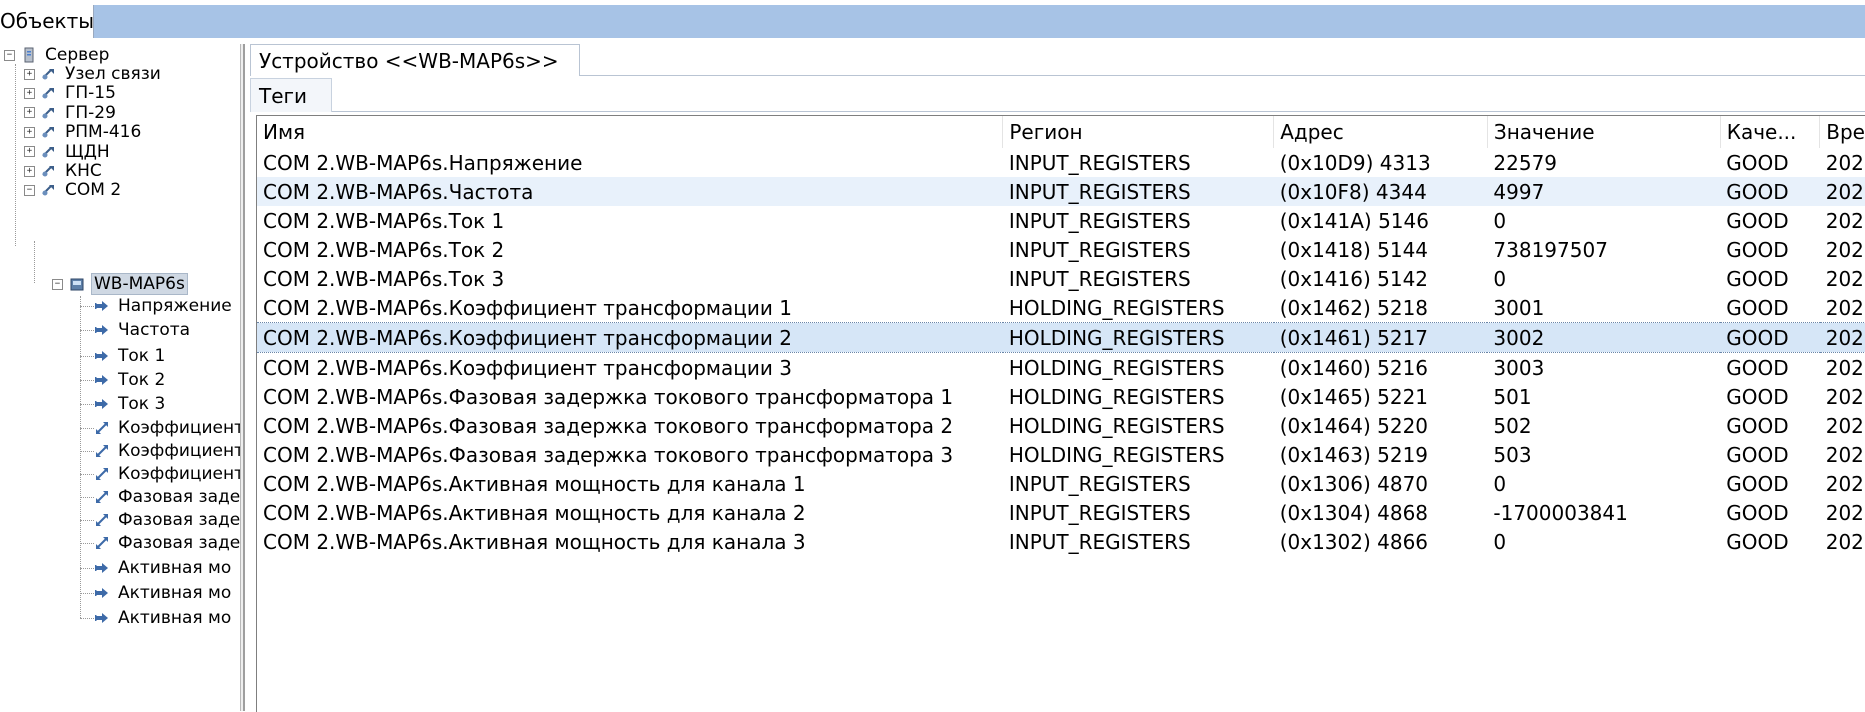  I want to click on tree-item-node: − COM 2, so click(73, 190).